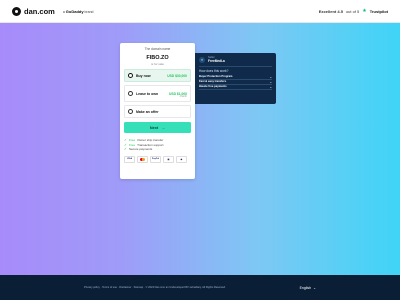 Image resolution: width=400 pixels, height=300 pixels. Describe the element at coordinates (216, 61) in the screenshot. I see `seller-name: FreeMedLa` at that location.